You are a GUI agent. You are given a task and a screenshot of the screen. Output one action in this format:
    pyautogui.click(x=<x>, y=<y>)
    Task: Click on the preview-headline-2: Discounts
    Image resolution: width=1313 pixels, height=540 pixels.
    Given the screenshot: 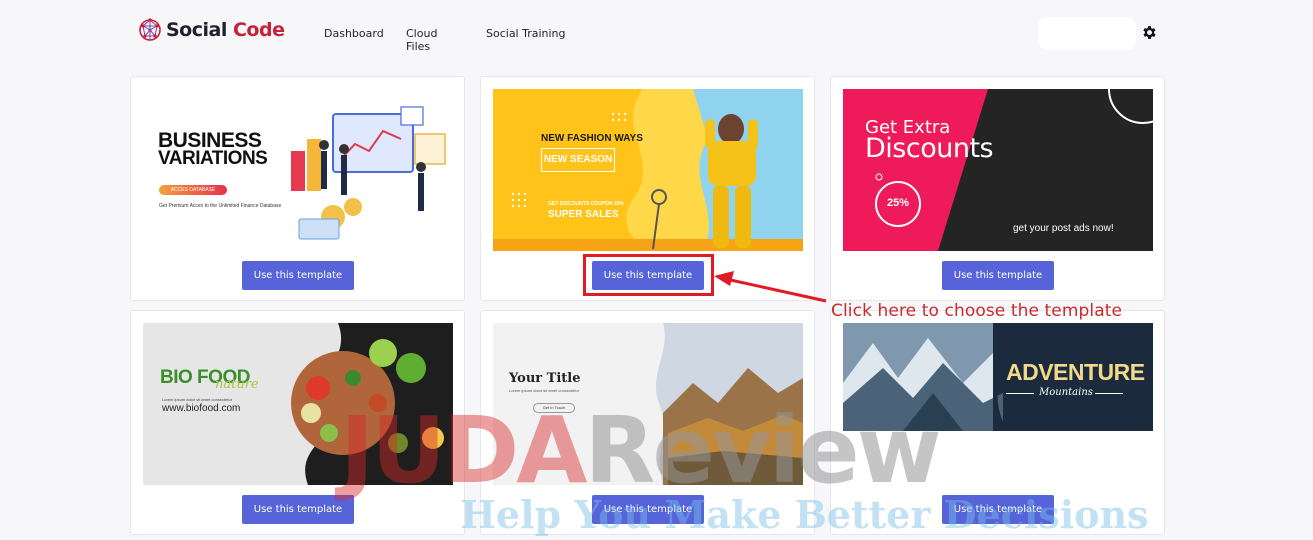 What is the action you would take?
    pyautogui.click(x=929, y=148)
    